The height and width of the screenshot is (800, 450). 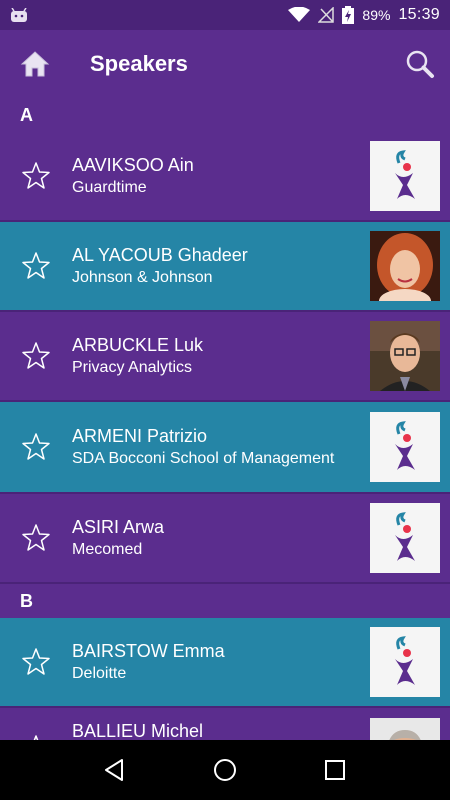 What do you see at coordinates (138, 345) in the screenshot?
I see `speaker-name: ARBUCKLE Luk` at bounding box center [138, 345].